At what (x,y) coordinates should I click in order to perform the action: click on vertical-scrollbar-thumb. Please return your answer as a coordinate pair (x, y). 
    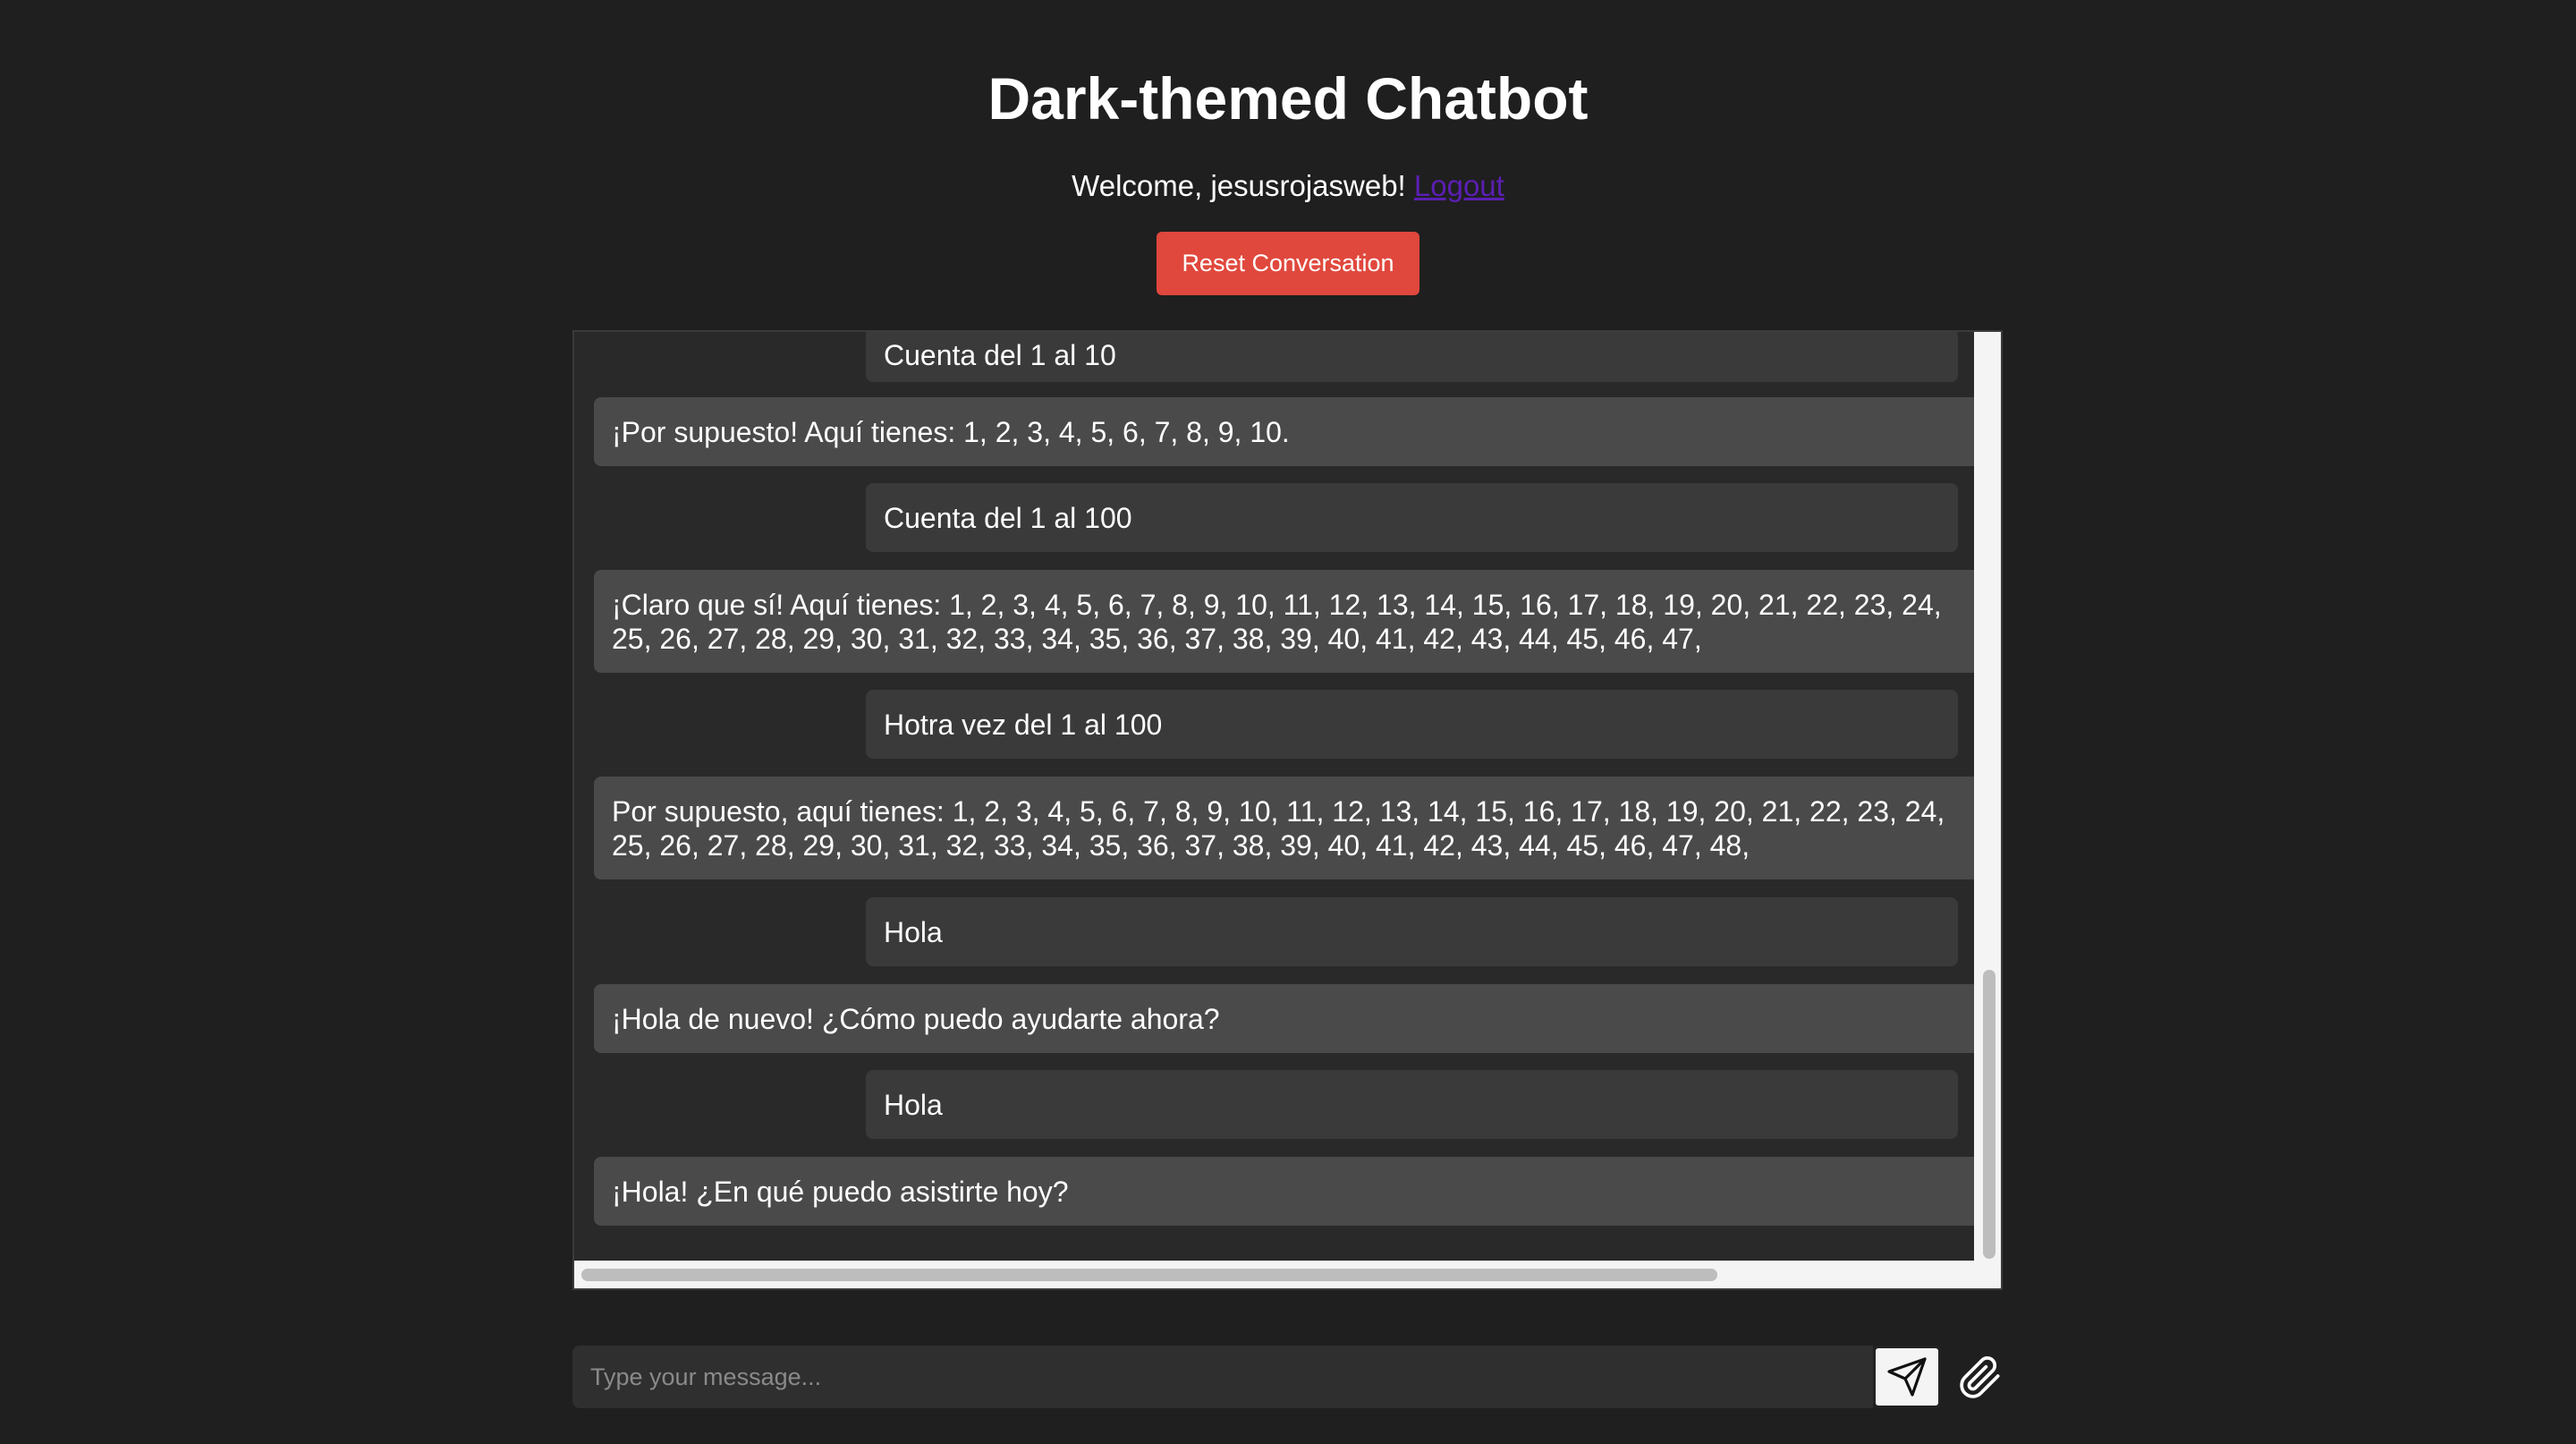
    Looking at the image, I should click on (1989, 1114).